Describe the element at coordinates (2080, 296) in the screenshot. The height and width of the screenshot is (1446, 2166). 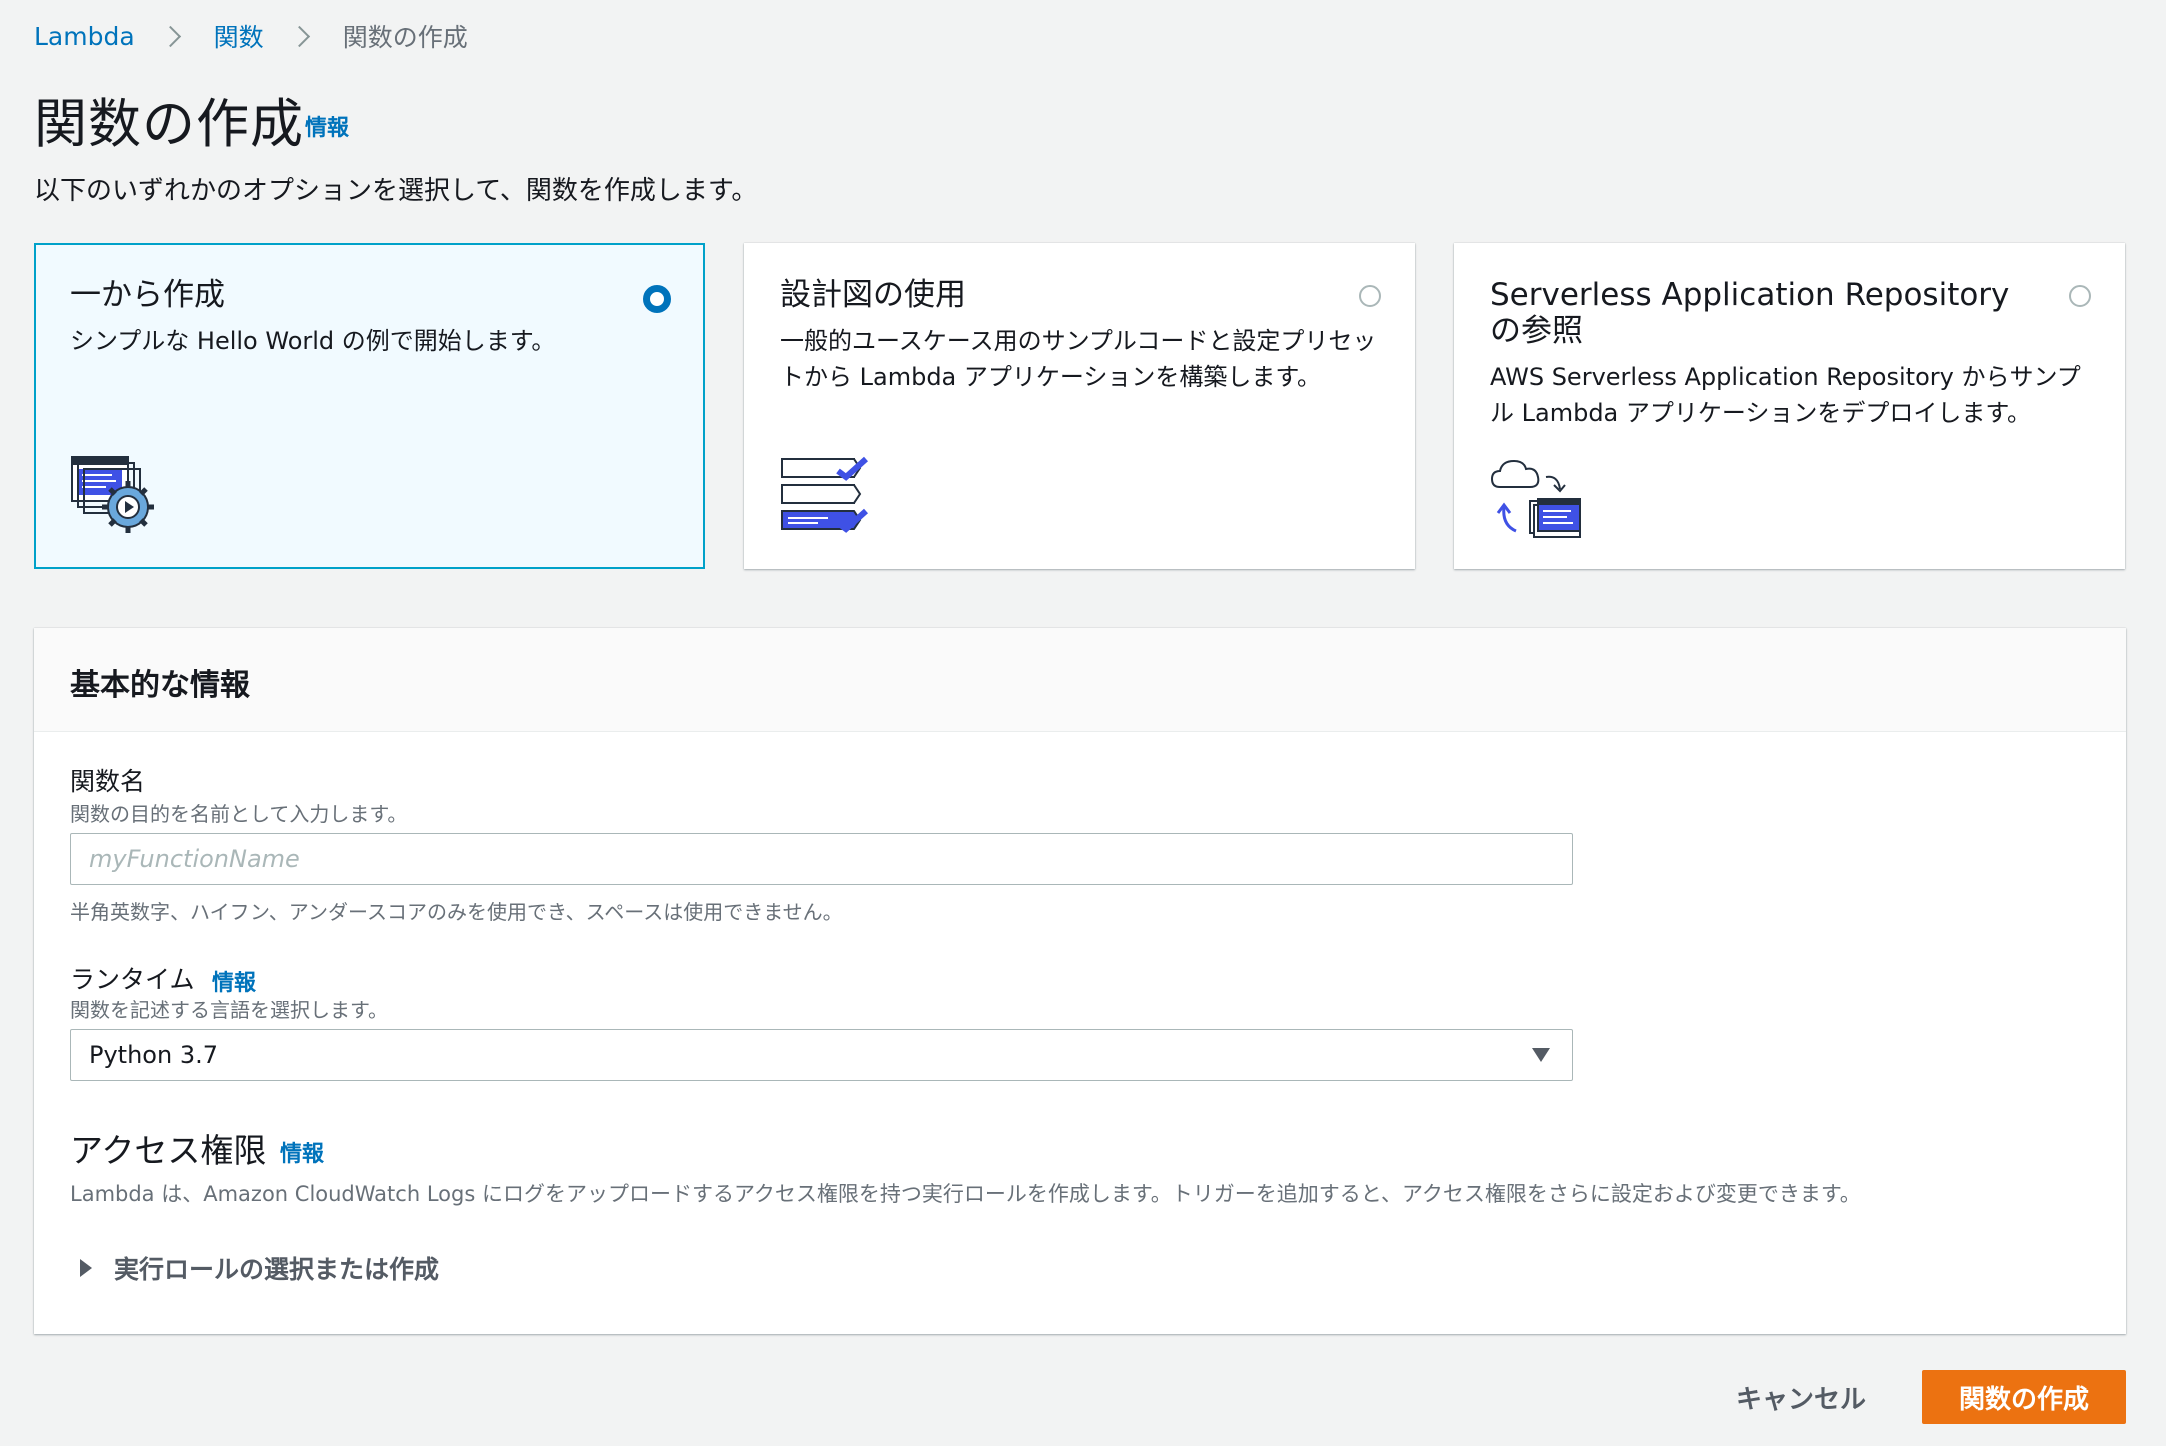
I see `option-radio-serverless-repo` at that location.